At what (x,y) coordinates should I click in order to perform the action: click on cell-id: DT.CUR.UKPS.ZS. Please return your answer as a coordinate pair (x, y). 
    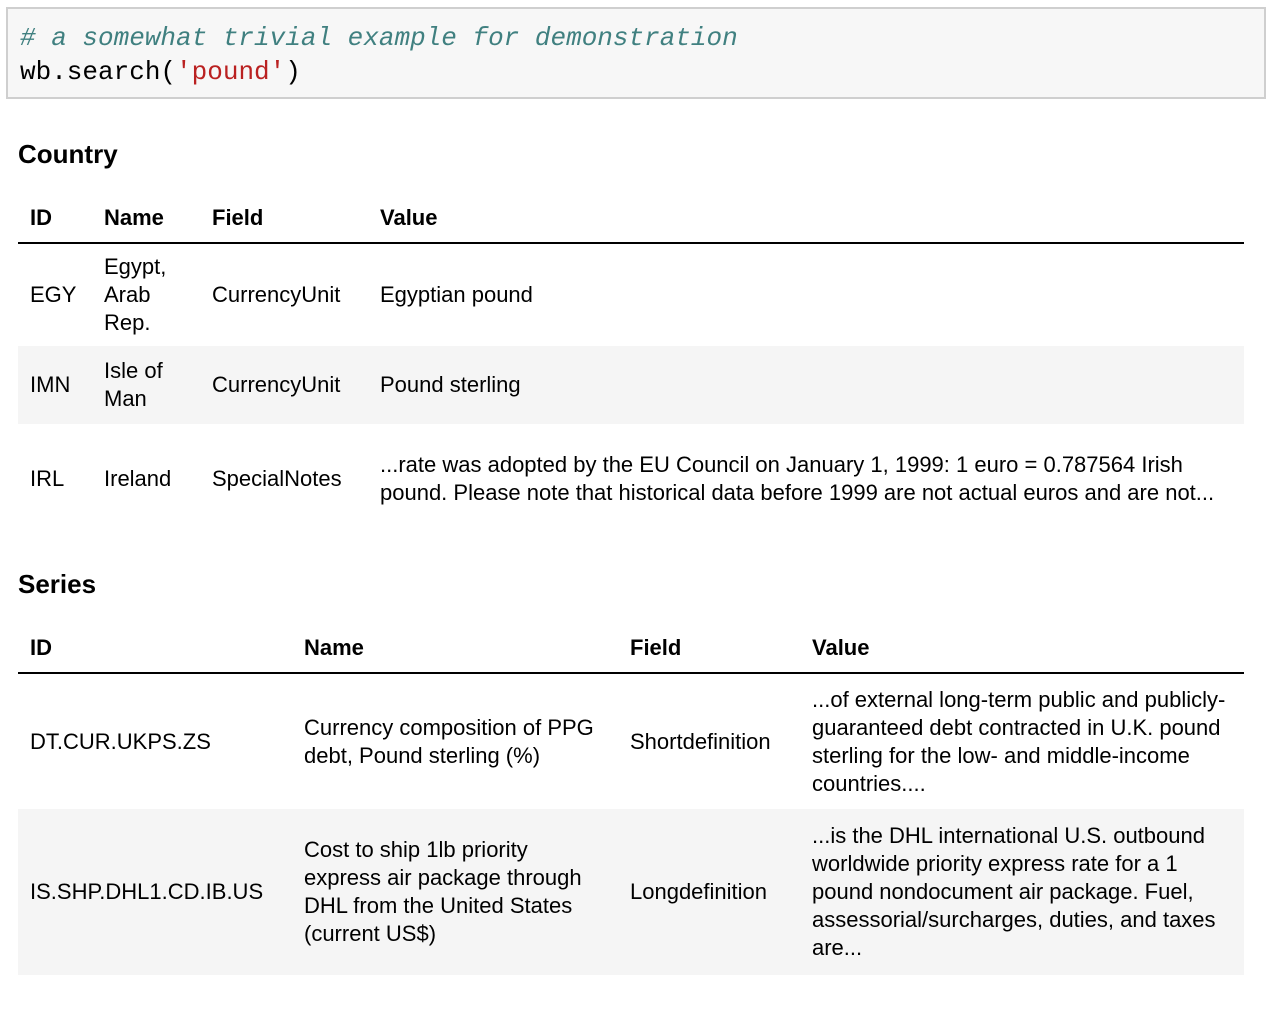
    Looking at the image, I should click on (120, 741).